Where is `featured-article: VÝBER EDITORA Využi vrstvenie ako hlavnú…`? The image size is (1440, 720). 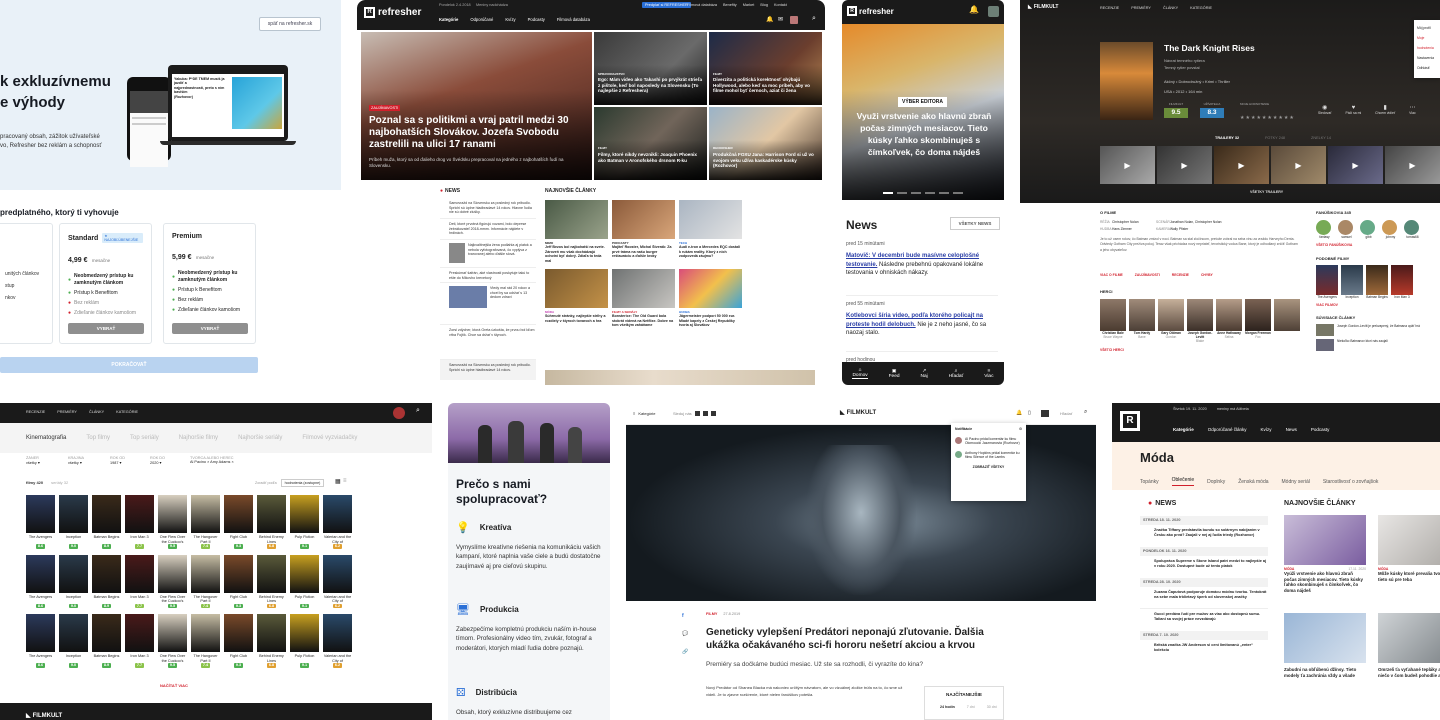 featured-article: VÝBER EDITORA Využi vrstvenie ako hlavnú… is located at coordinates (923, 112).